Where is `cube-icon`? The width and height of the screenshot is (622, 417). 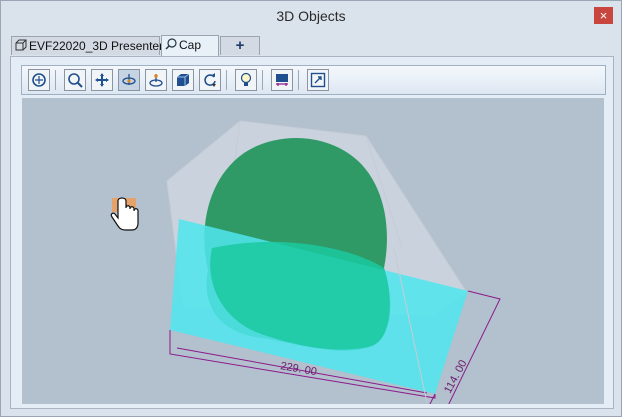 cube-icon is located at coordinates (21, 47).